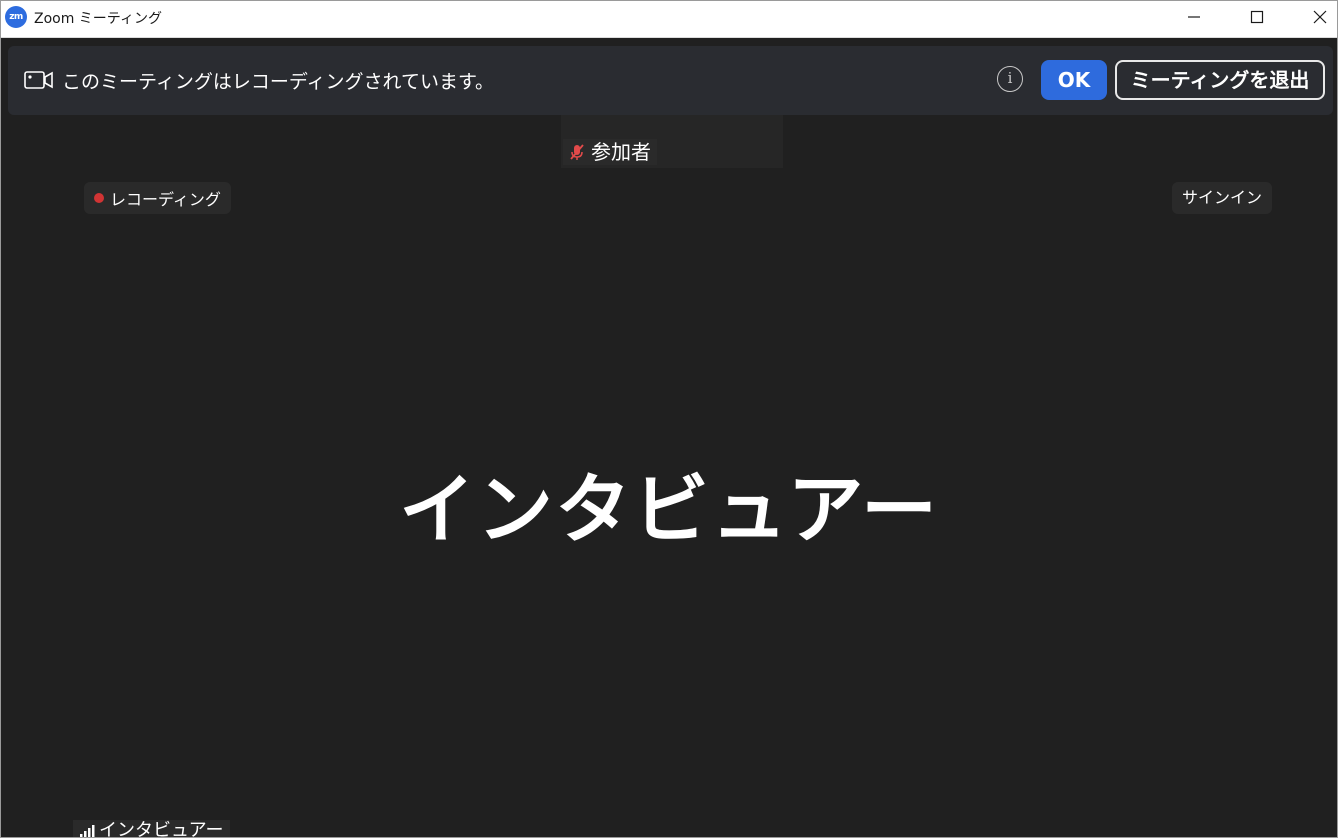 The image size is (1338, 838). Describe the element at coordinates (99, 198) in the screenshot. I see `recording-dot-icon` at that location.